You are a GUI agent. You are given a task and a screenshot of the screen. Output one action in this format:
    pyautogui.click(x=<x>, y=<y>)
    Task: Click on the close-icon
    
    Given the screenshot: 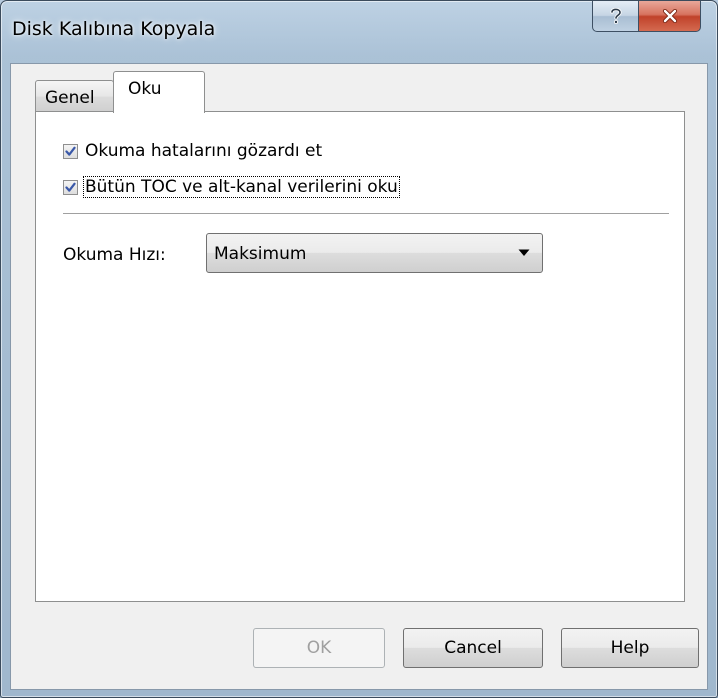 What is the action you would take?
    pyautogui.click(x=669, y=16)
    